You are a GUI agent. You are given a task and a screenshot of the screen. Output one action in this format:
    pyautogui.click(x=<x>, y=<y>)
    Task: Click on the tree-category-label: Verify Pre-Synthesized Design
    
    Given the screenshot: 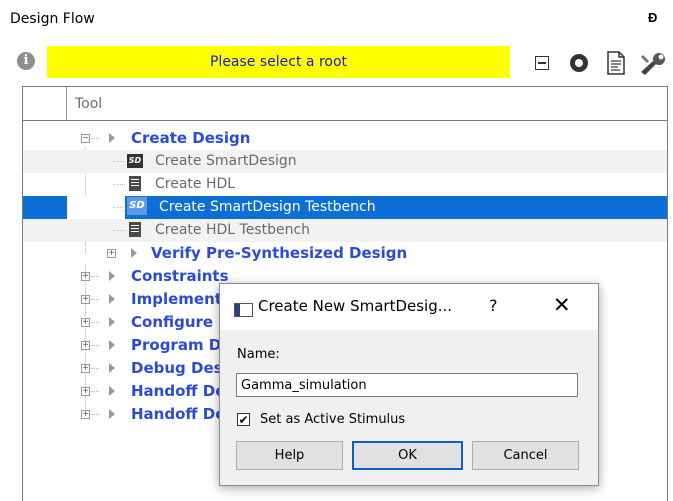 What is the action you would take?
    pyautogui.click(x=279, y=253)
    